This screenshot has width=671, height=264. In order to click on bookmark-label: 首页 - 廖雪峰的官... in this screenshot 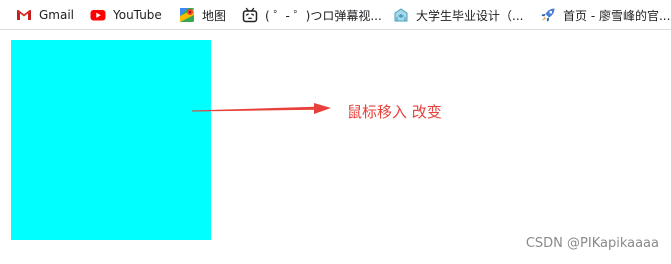, I will do `click(617, 15)`.